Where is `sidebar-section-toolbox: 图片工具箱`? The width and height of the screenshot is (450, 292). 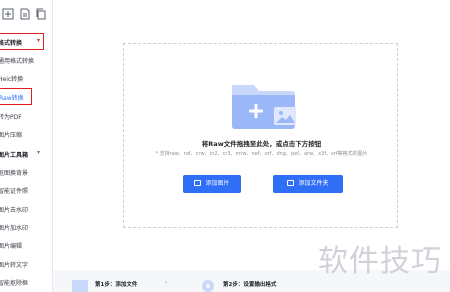 sidebar-section-toolbox: 图片工具箱 is located at coordinates (14, 154).